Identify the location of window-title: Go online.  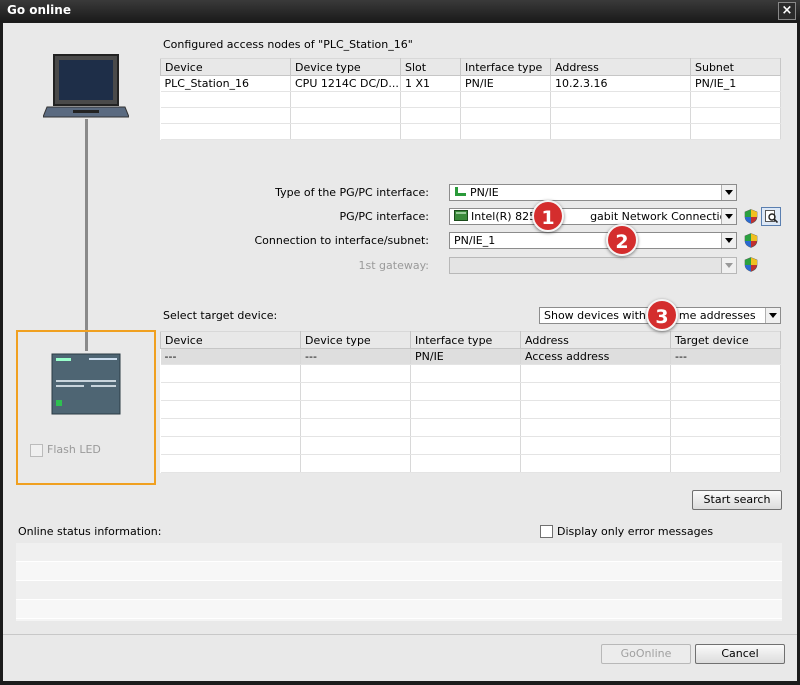
(39, 10).